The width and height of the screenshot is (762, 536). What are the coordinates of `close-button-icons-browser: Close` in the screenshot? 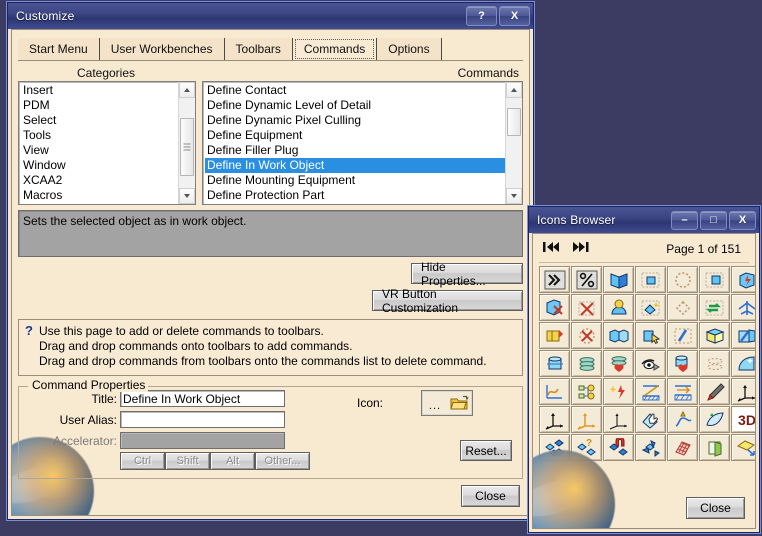 It's located at (715, 508).